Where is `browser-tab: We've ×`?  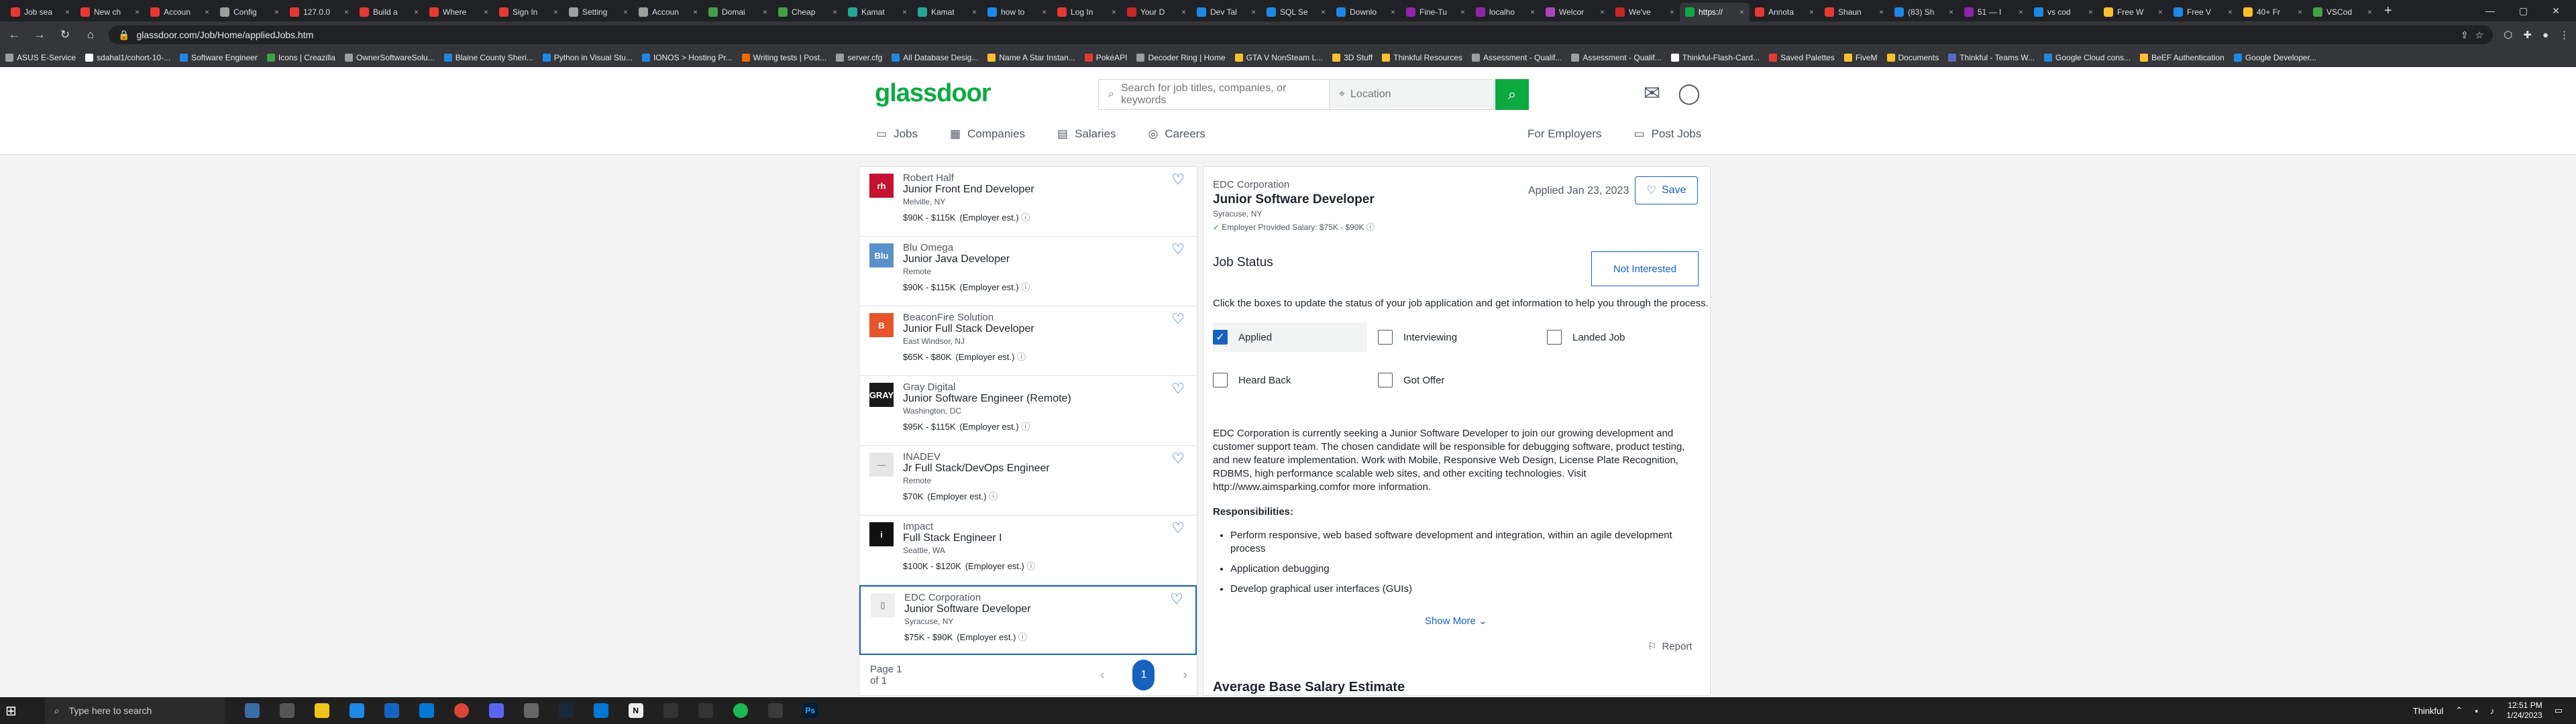
browser-tab: We've × is located at coordinates (1645, 12).